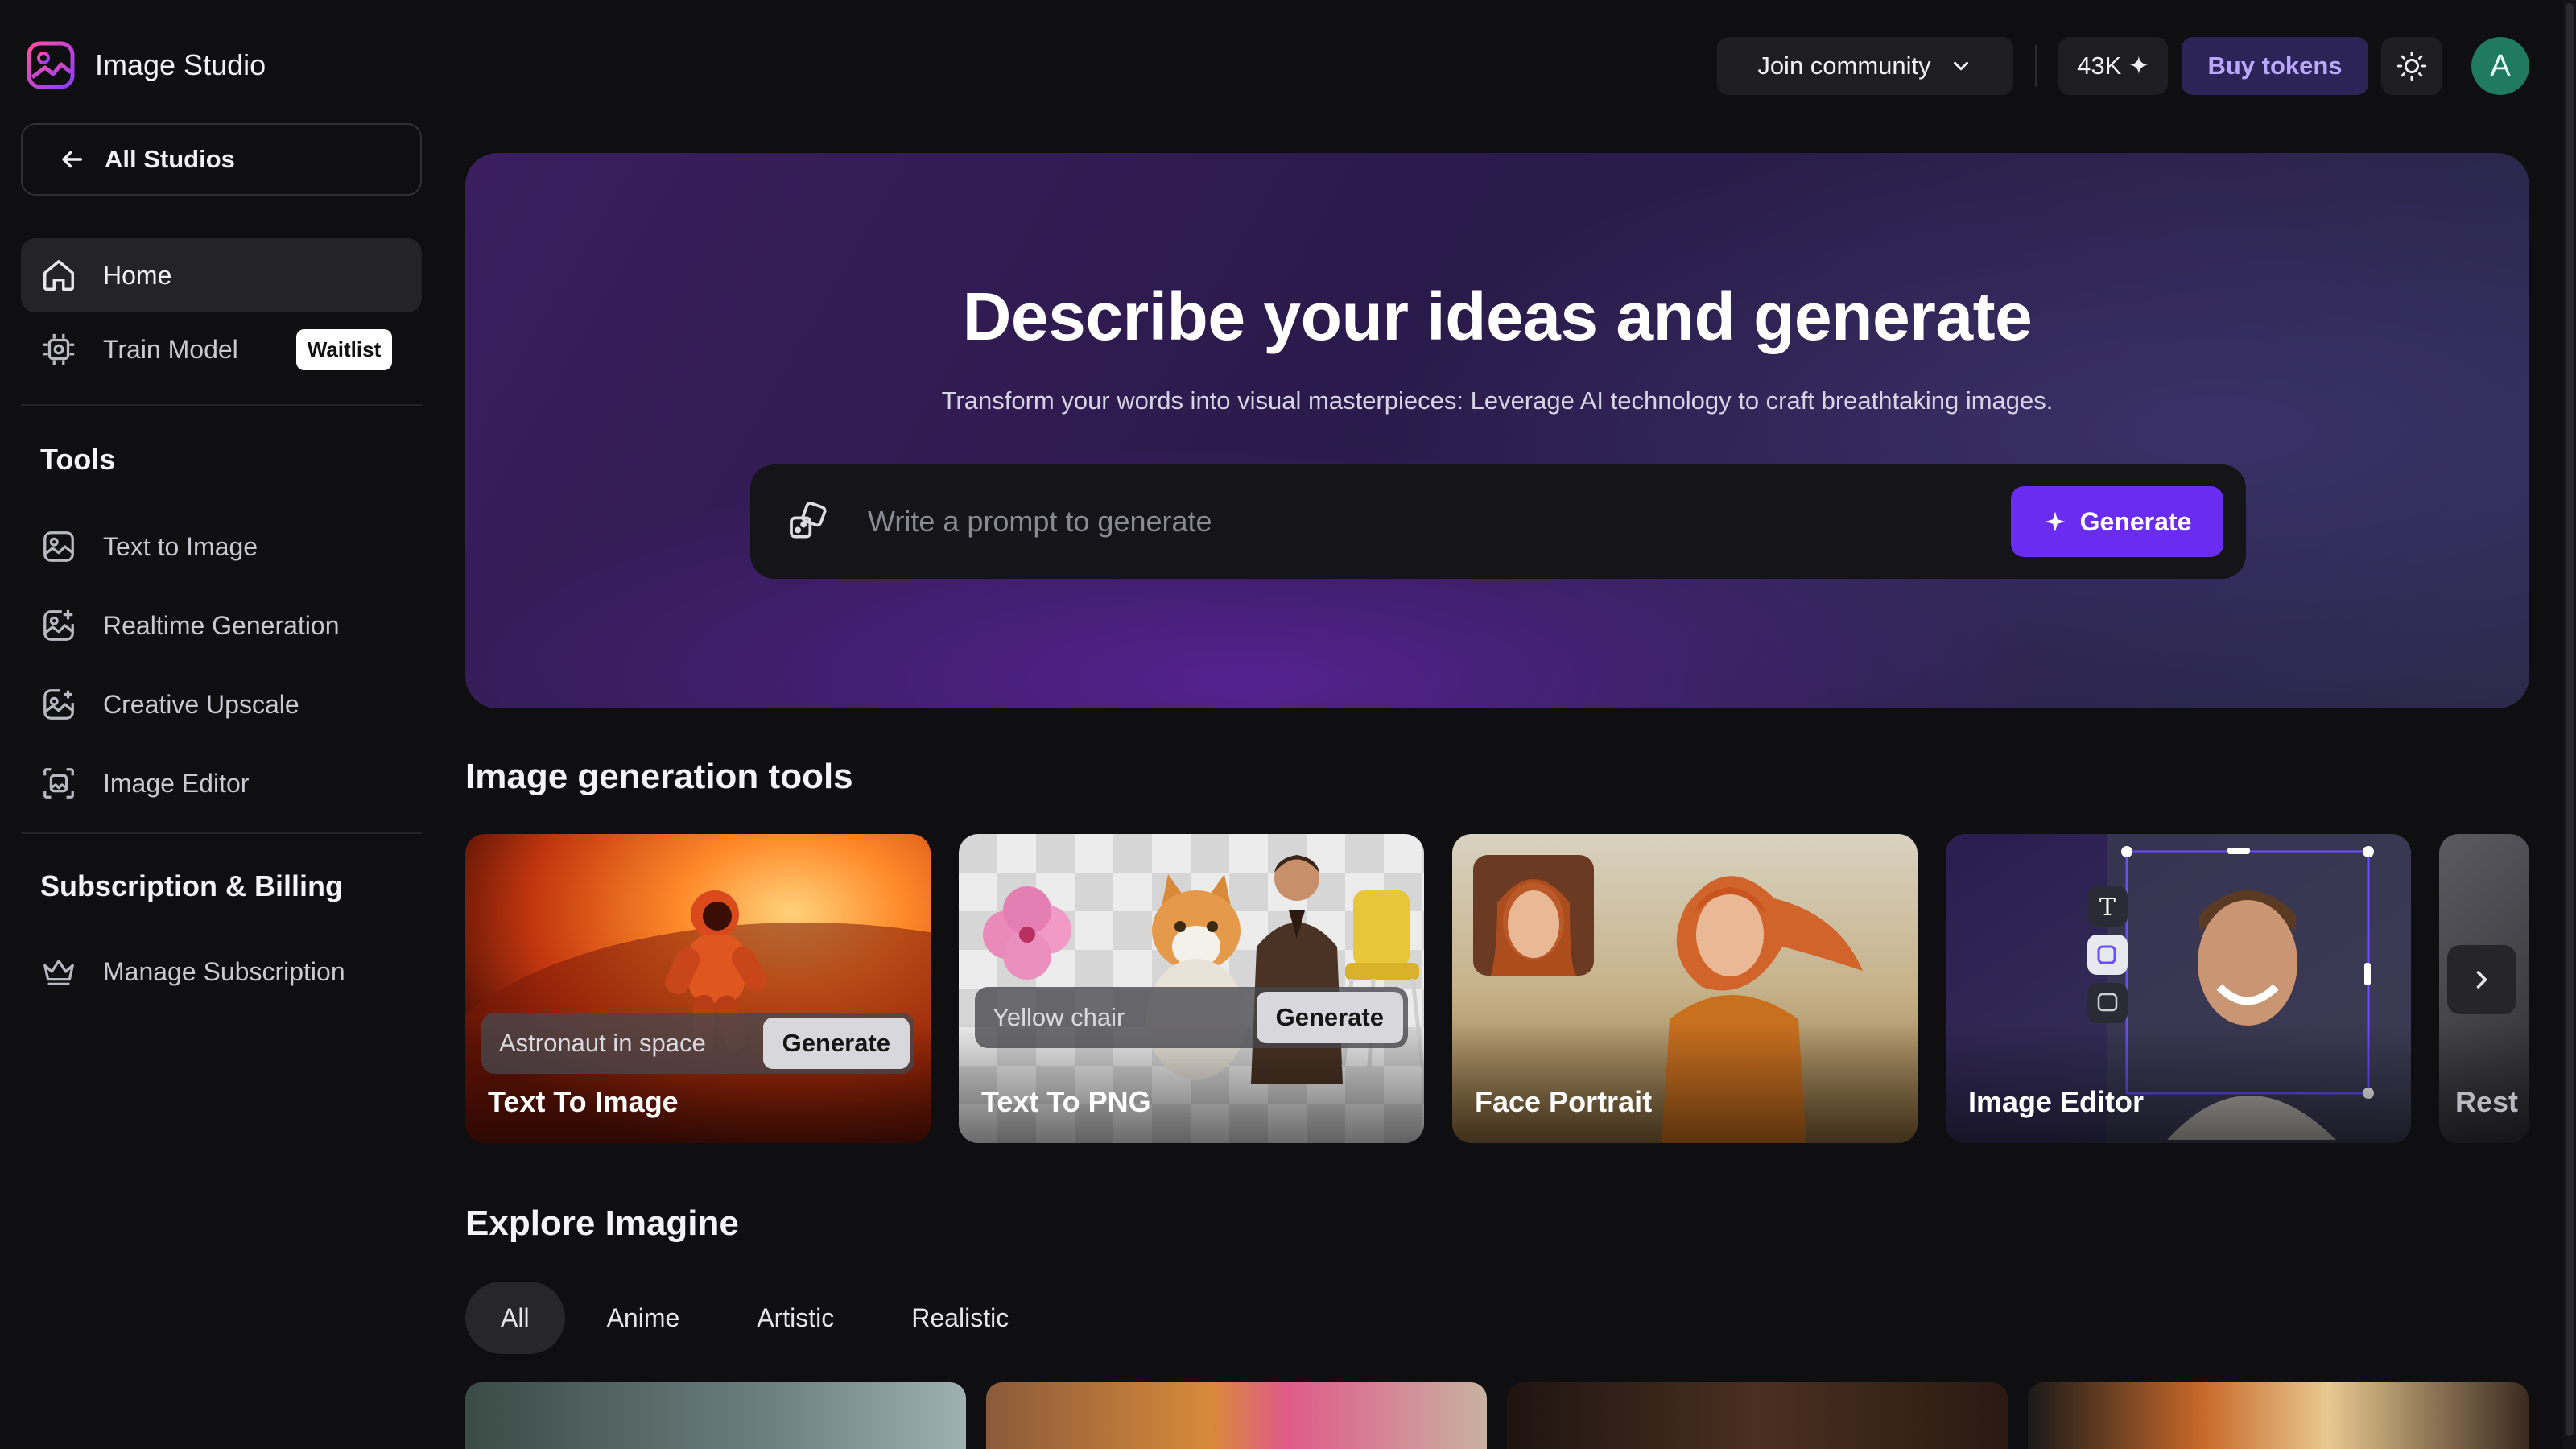 The image size is (2576, 1449). I want to click on prompt-chip: Astronaut in space Generate, so click(697, 1043).